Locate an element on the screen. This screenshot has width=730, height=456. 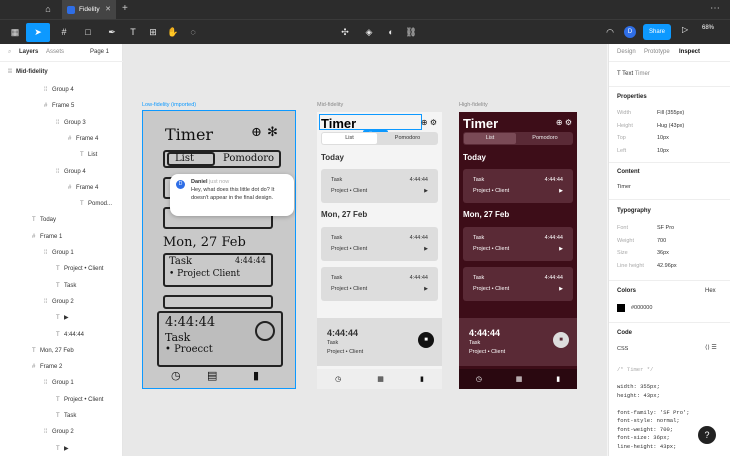
property-value: Fill (355px) is located at coordinates (670, 113).